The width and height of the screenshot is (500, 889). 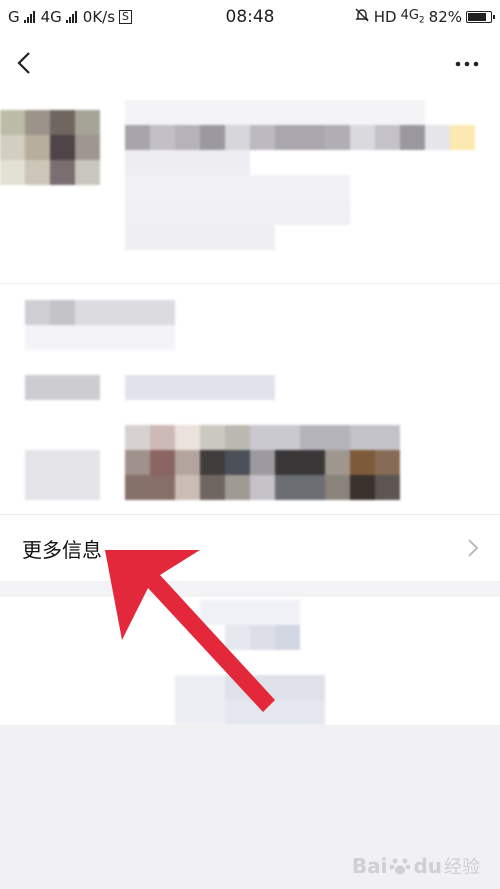 What do you see at coordinates (250, 63) in the screenshot?
I see `toolbar` at bounding box center [250, 63].